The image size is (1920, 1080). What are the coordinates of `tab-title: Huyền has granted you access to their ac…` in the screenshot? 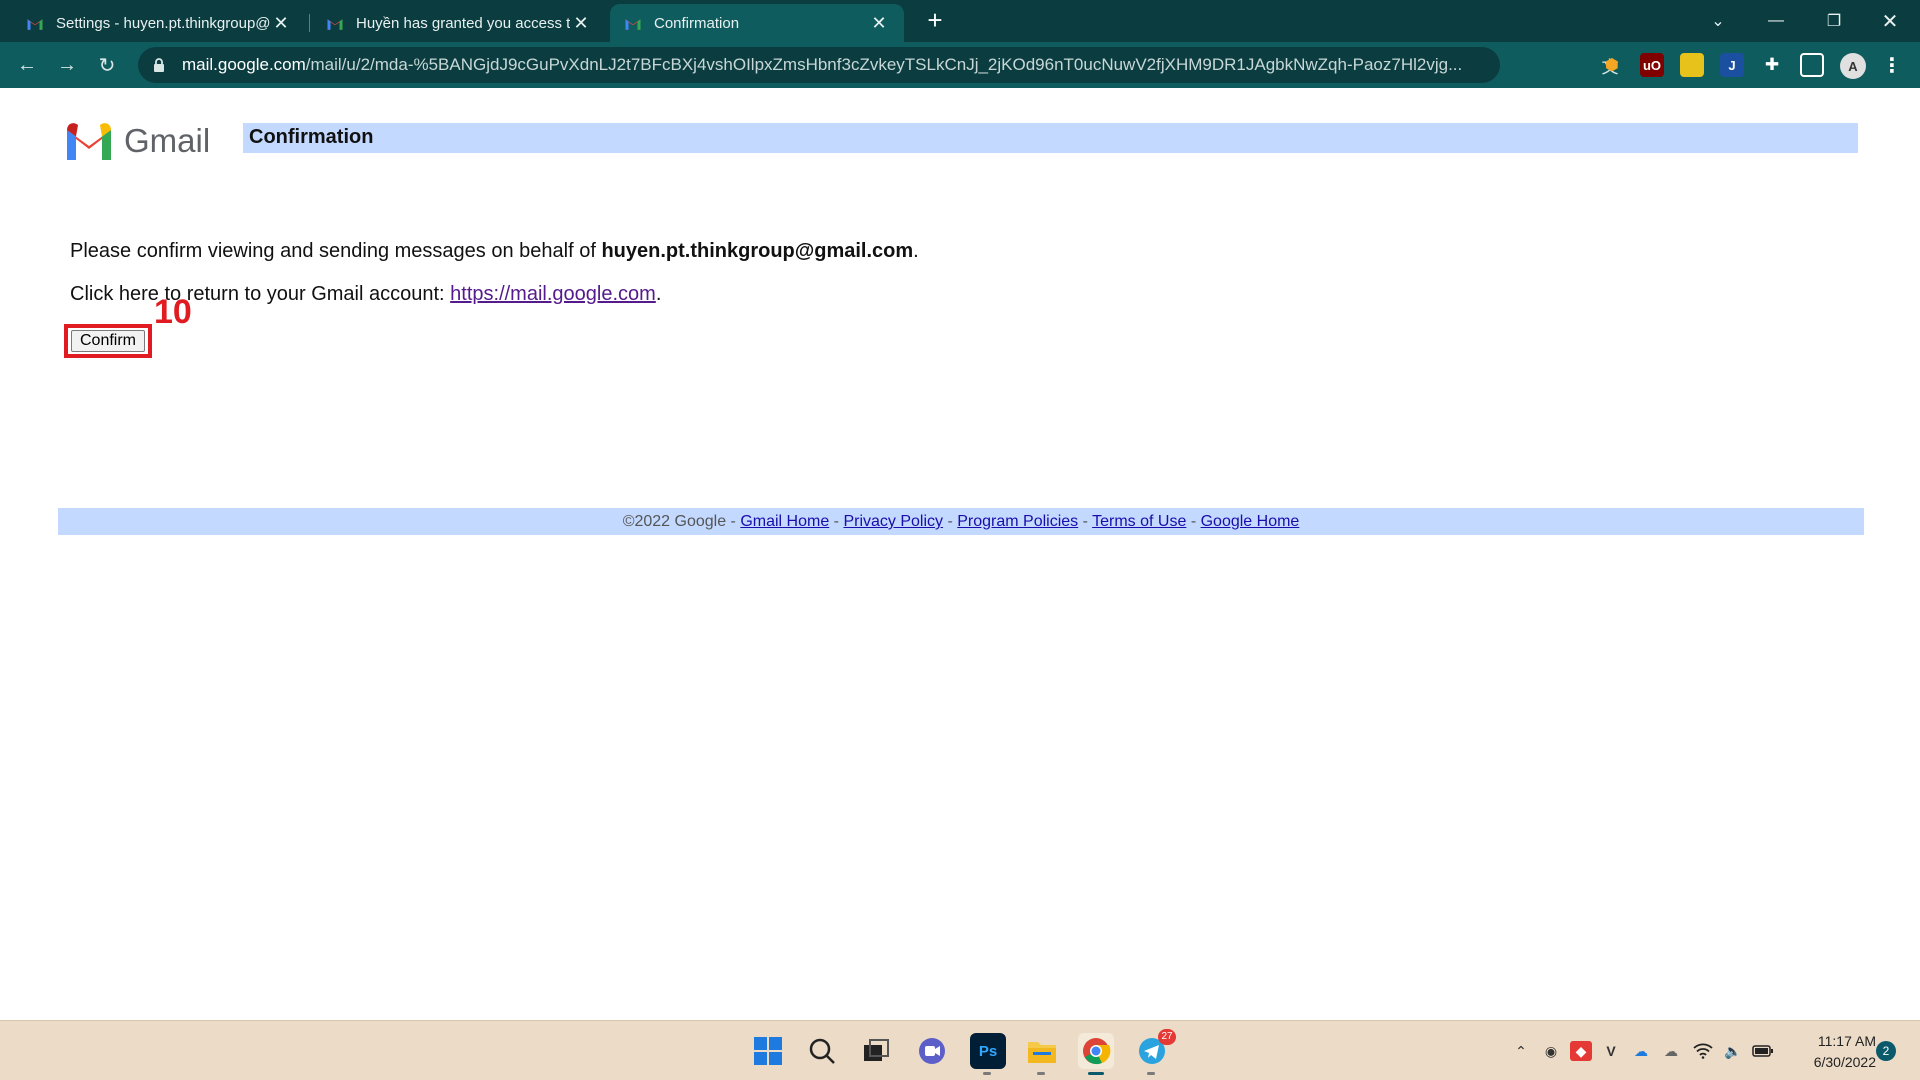 It's located at (463, 23).